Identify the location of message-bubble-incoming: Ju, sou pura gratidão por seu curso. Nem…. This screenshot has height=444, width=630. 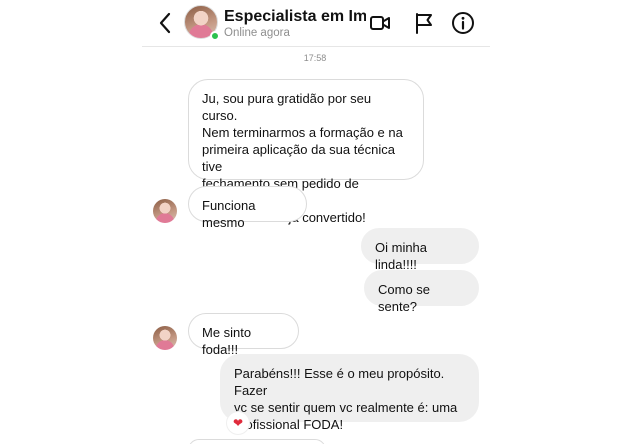
(306, 152).